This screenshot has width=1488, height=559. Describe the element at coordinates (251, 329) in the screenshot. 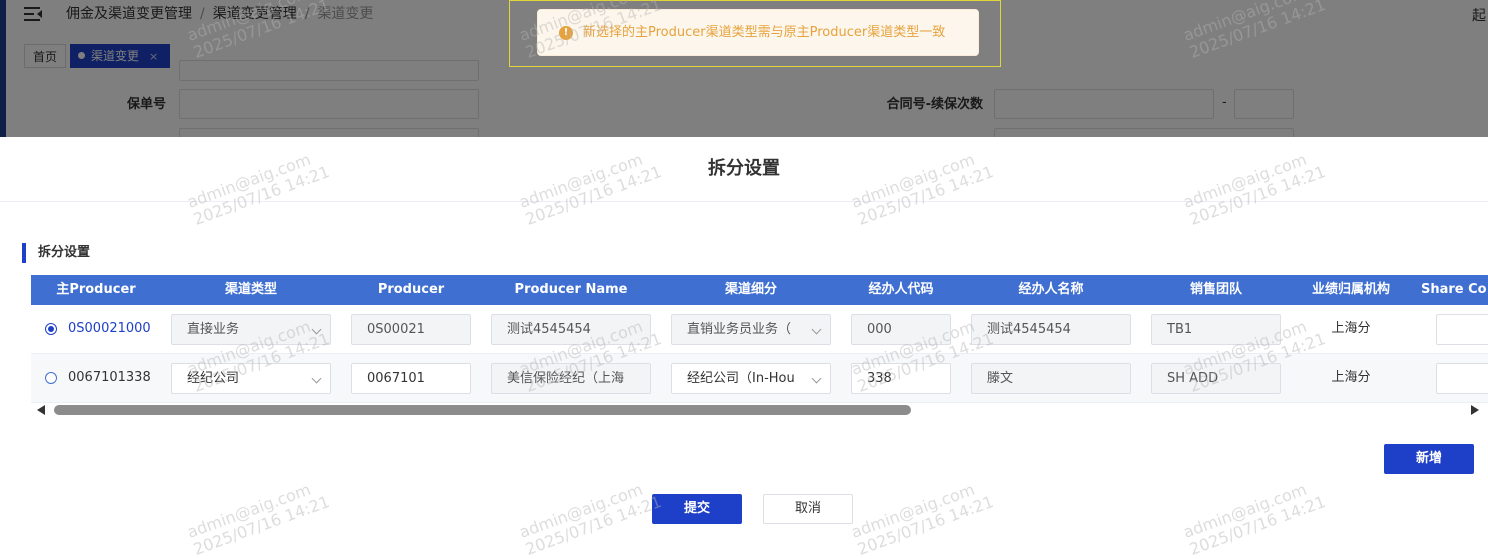

I see `channel-type-select: 直接业务` at that location.